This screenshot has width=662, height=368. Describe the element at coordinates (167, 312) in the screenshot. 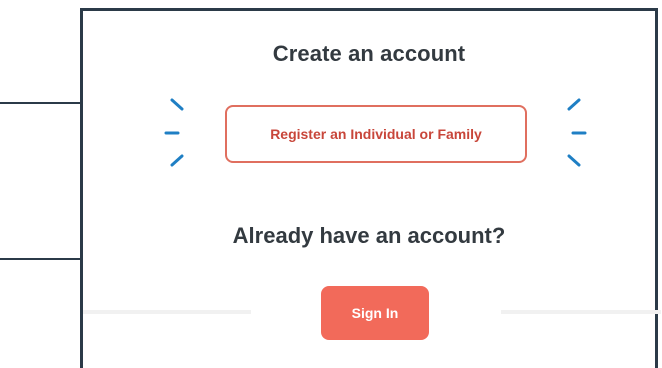

I see `divider-left` at that location.